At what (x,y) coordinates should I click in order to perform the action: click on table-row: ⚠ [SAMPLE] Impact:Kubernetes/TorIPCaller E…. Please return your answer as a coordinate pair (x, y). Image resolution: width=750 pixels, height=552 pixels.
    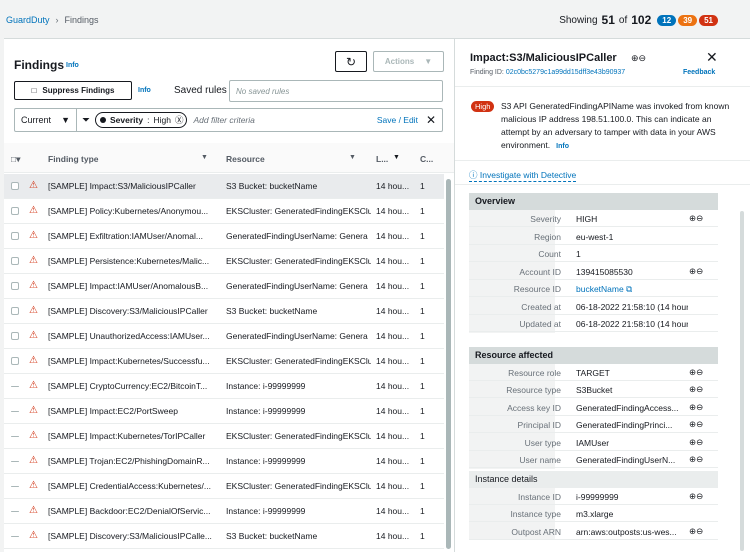
    Looking at the image, I should click on (224, 436).